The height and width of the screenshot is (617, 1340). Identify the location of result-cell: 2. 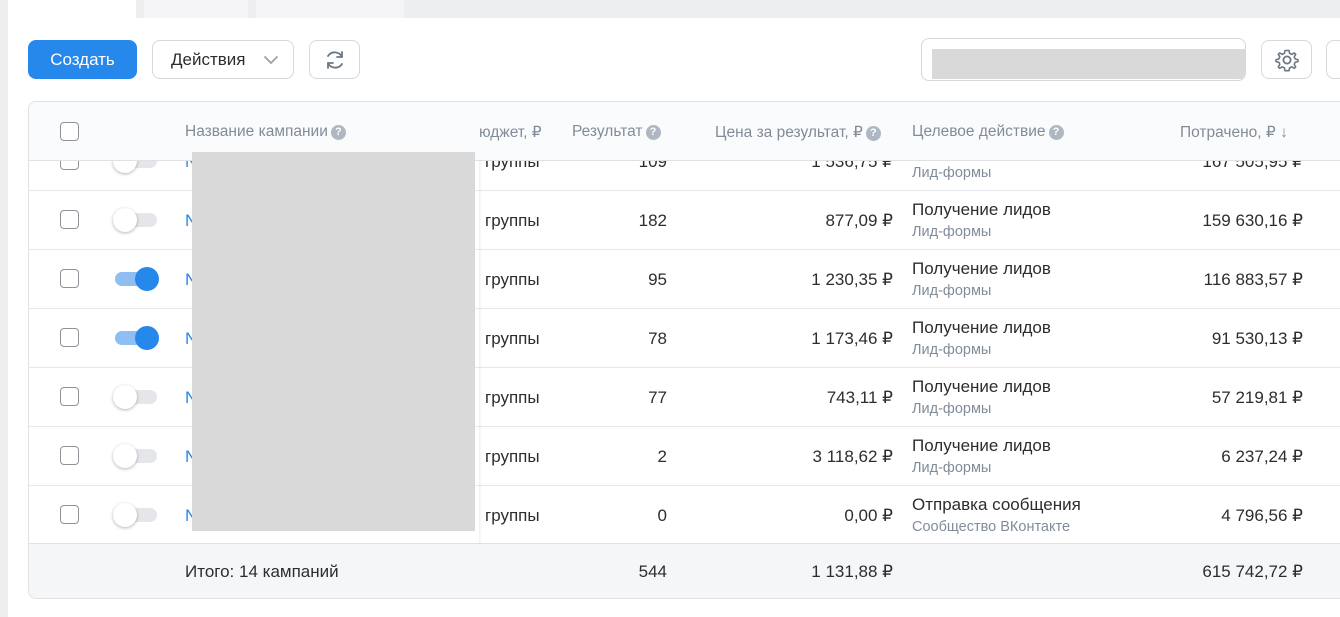
(662, 456).